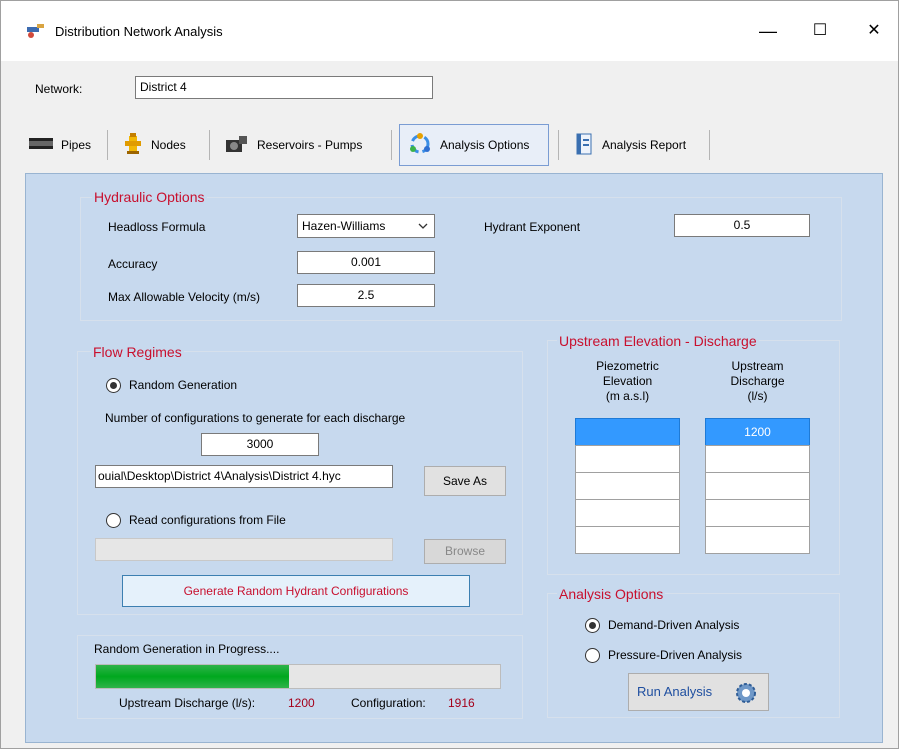 The image size is (899, 749). I want to click on elevation-header-line3: (m a.s.l), so click(627, 396).